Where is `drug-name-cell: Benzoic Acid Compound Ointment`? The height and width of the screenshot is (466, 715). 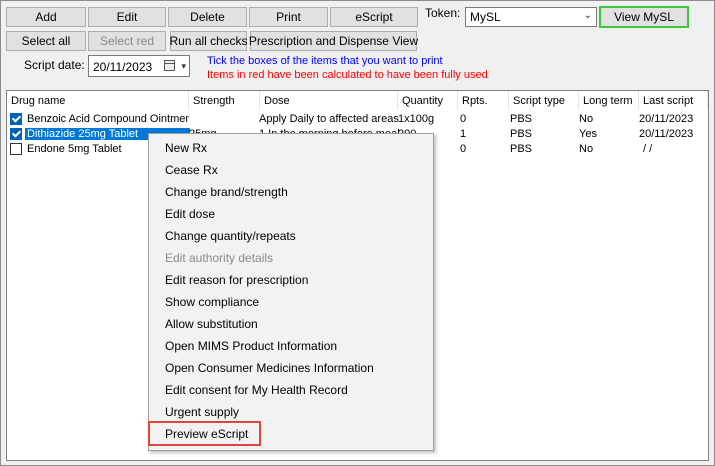
drug-name-cell: Benzoic Acid Compound Ointment is located at coordinates (108, 119).